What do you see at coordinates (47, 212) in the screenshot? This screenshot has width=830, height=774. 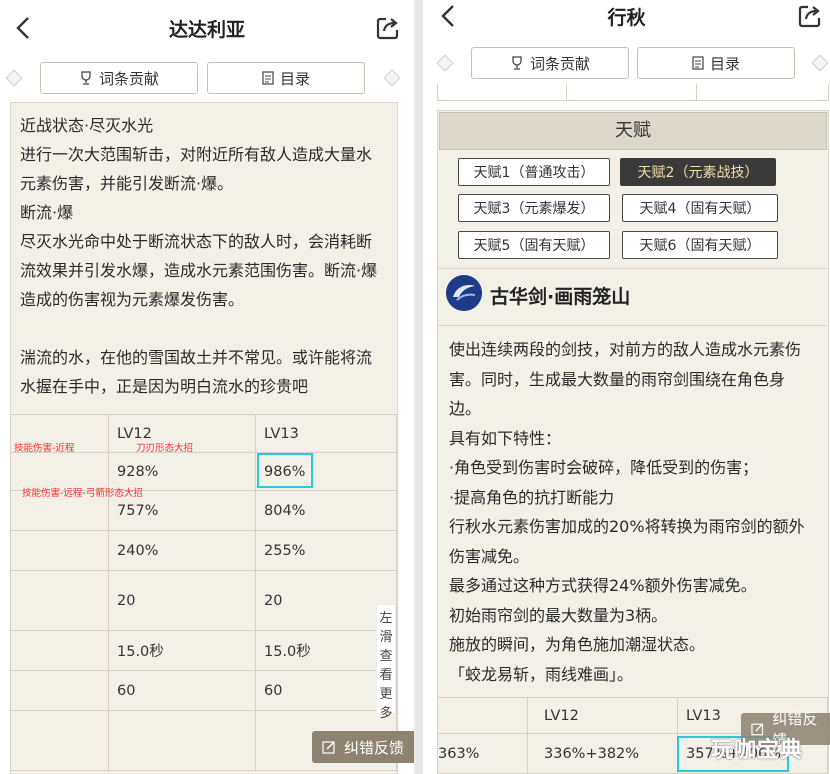 I see `desc-line: 断流·爆` at bounding box center [47, 212].